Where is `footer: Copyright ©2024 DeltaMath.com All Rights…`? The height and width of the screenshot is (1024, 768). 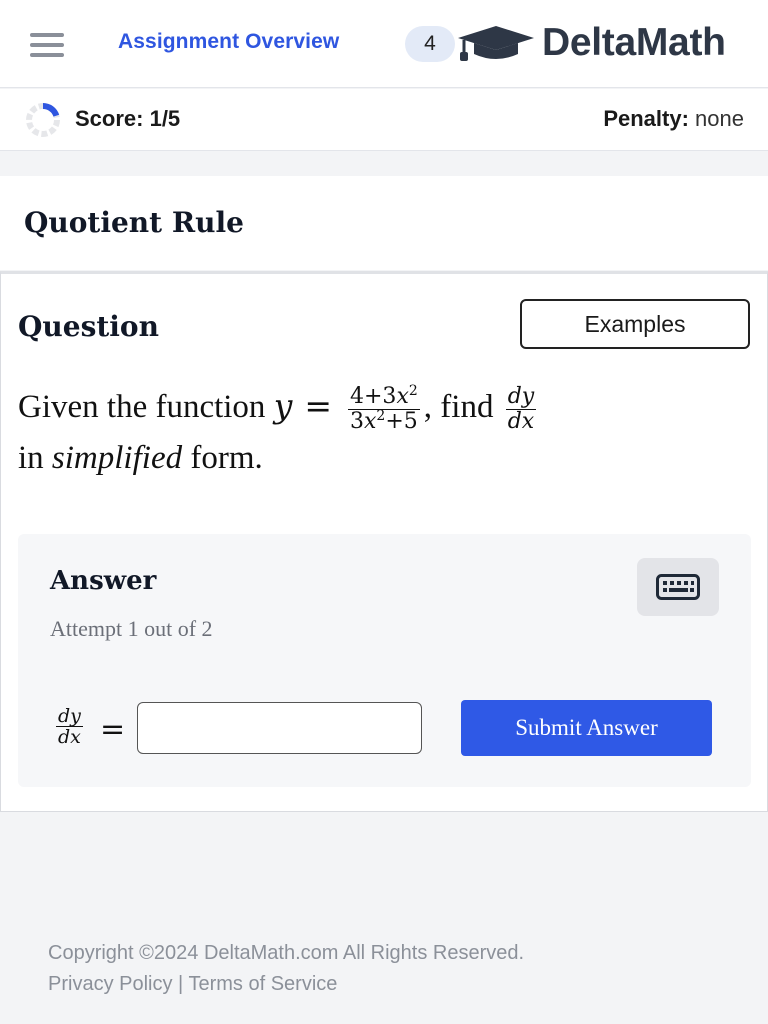 footer: Copyright ©2024 DeltaMath.com All Rights… is located at coordinates (286, 969).